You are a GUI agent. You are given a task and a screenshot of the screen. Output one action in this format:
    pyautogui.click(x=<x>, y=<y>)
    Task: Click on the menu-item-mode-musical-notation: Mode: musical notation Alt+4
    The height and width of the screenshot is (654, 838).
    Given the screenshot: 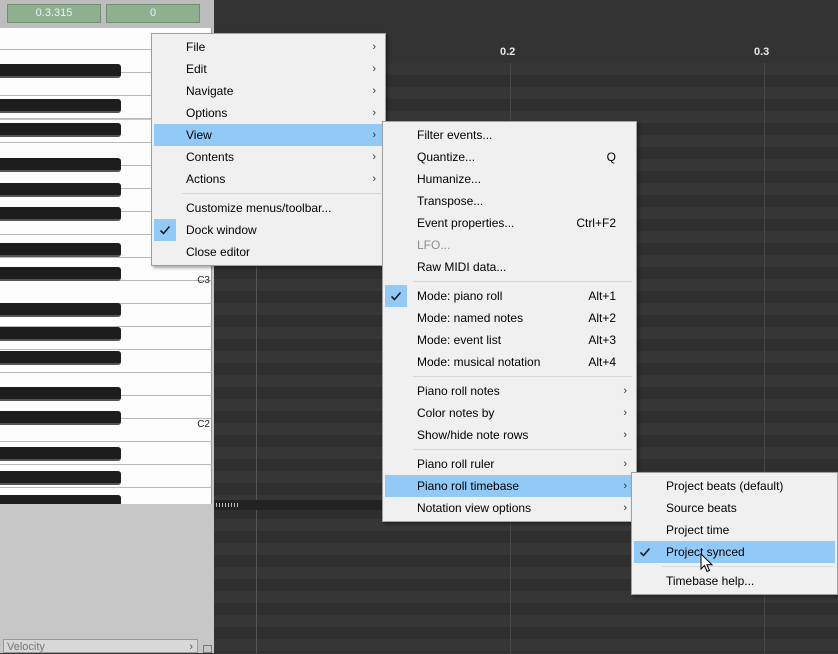 What is the action you would take?
    pyautogui.click(x=509, y=362)
    